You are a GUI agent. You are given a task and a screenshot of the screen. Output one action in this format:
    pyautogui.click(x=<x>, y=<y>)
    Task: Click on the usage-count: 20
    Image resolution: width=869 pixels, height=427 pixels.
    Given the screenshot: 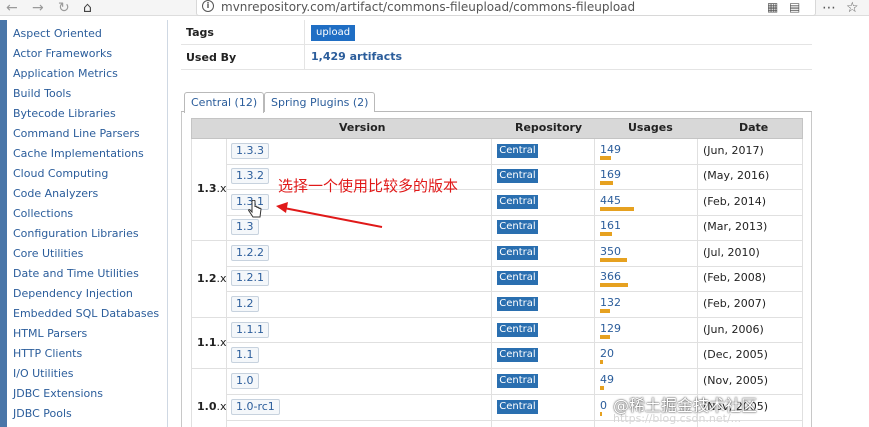 What is the action you would take?
    pyautogui.click(x=607, y=354)
    